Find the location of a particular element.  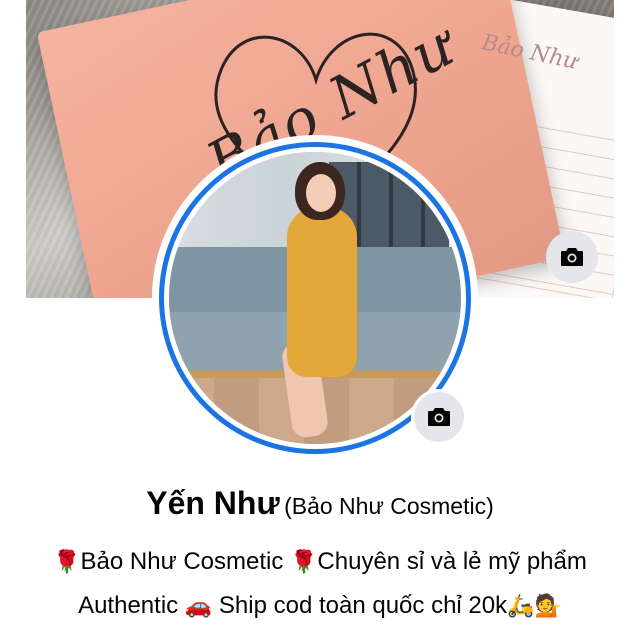

person-tipping-hand-emoji: 💁 is located at coordinates (548, 605).